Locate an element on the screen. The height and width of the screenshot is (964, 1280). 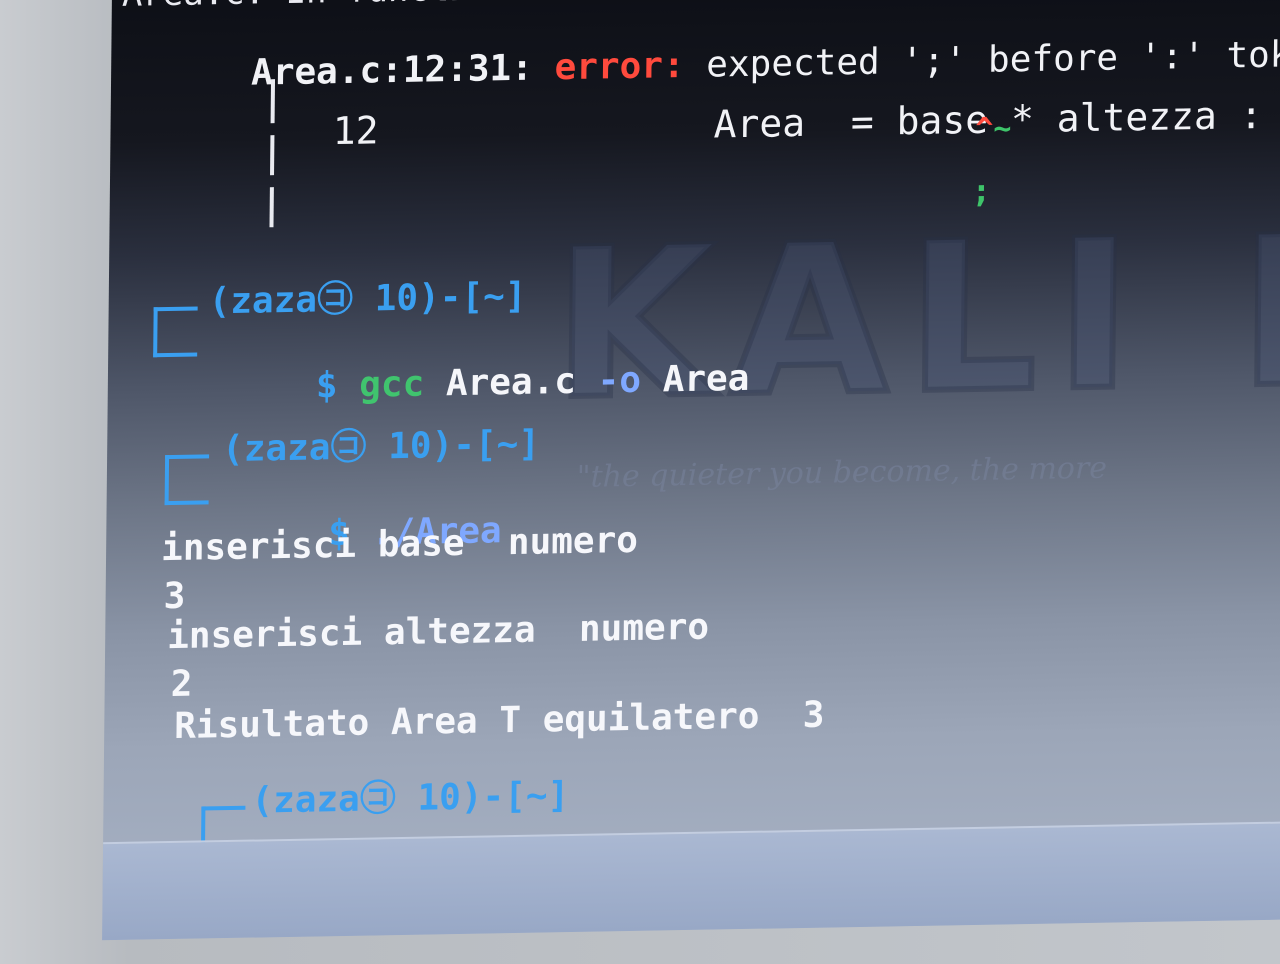
prompt-symbol: $ is located at coordinates (326, 386).